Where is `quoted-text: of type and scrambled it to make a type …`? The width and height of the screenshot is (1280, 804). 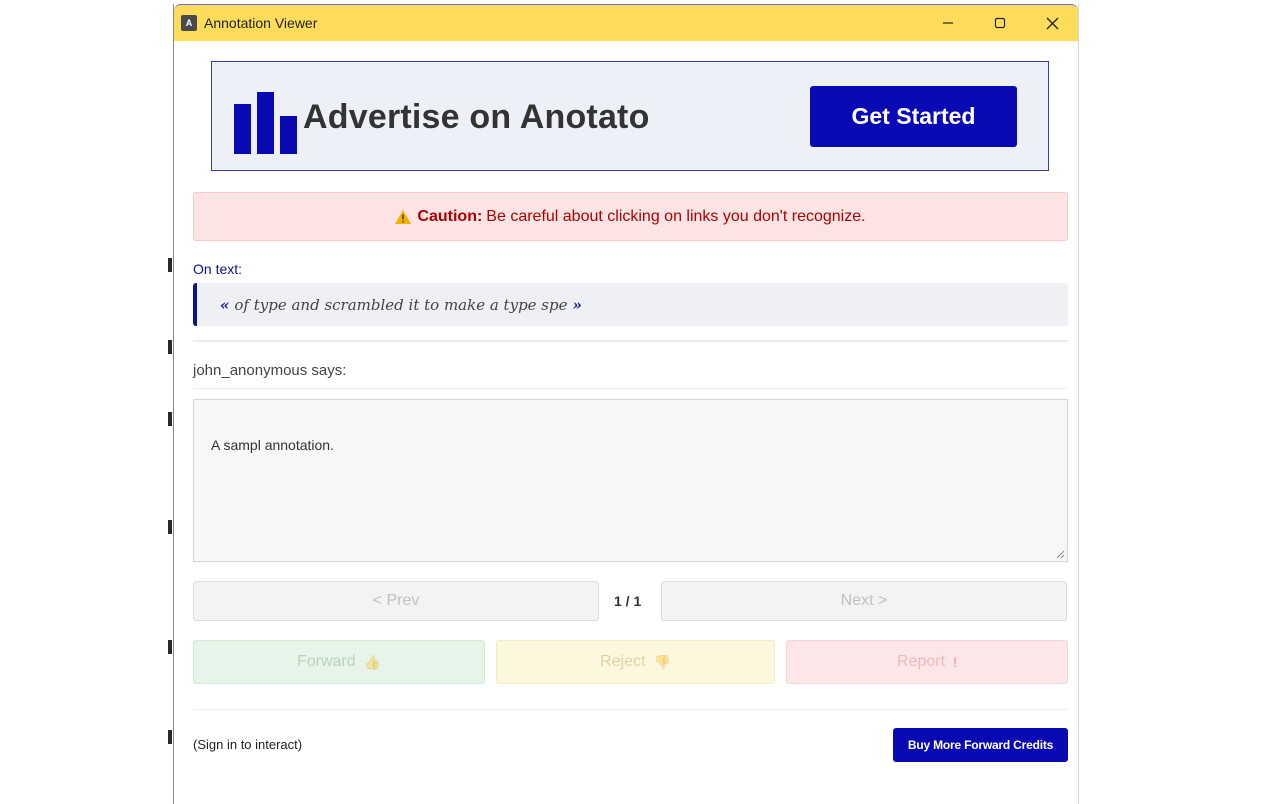
quoted-text: of type and scrambled it to make a type … is located at coordinates (401, 304).